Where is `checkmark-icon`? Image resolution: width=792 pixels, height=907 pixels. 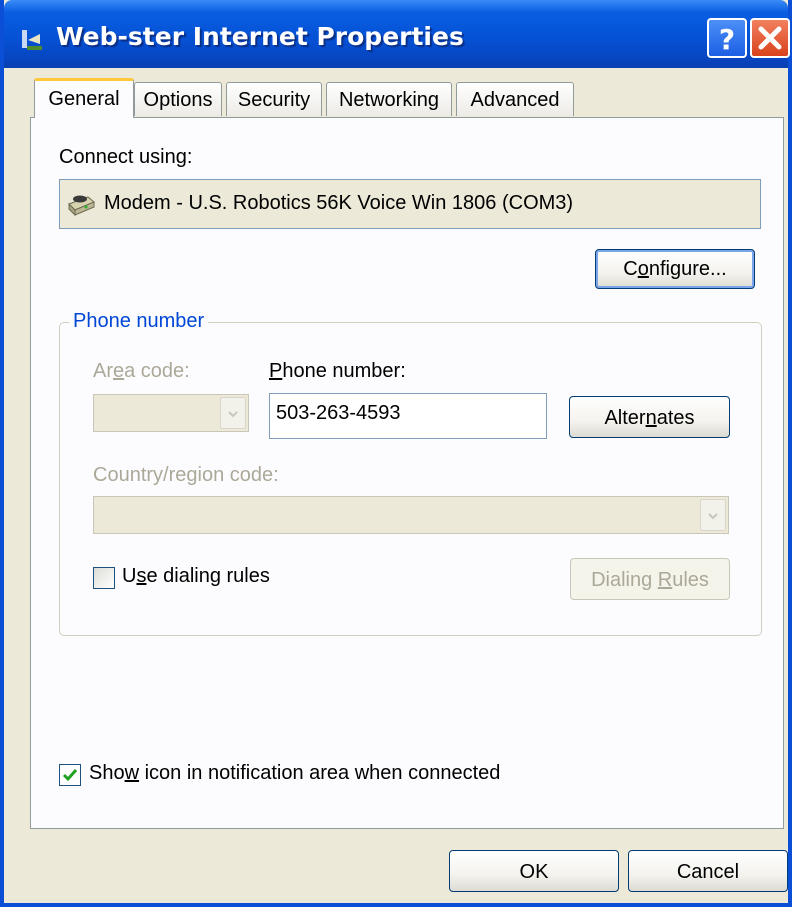 checkmark-icon is located at coordinates (70, 775).